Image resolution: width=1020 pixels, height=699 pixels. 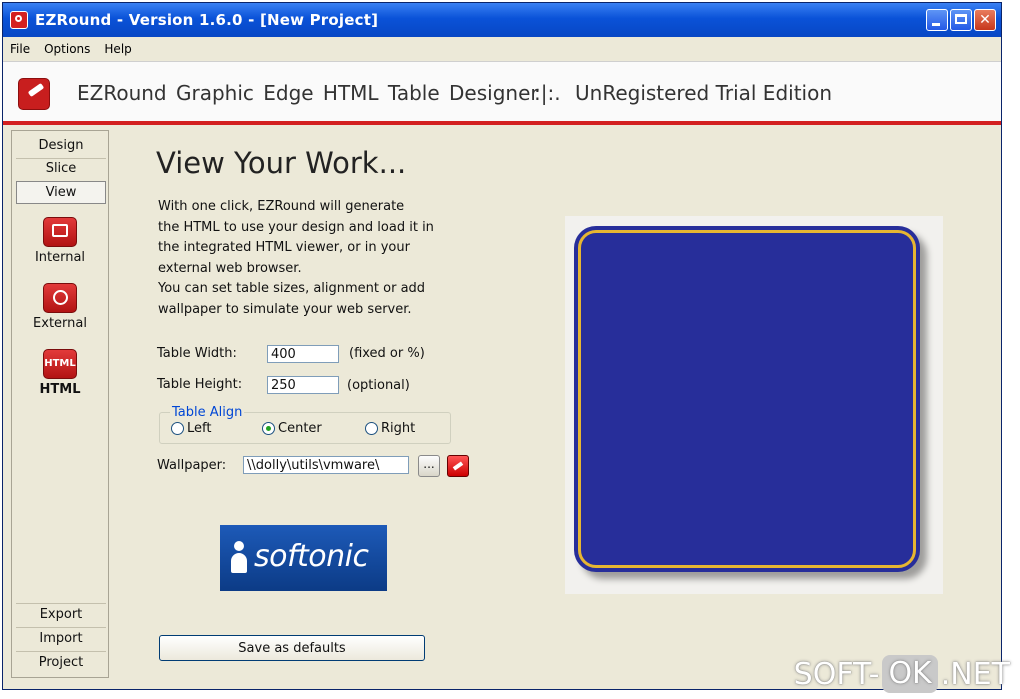 What do you see at coordinates (985, 20) in the screenshot?
I see `close-button` at bounding box center [985, 20].